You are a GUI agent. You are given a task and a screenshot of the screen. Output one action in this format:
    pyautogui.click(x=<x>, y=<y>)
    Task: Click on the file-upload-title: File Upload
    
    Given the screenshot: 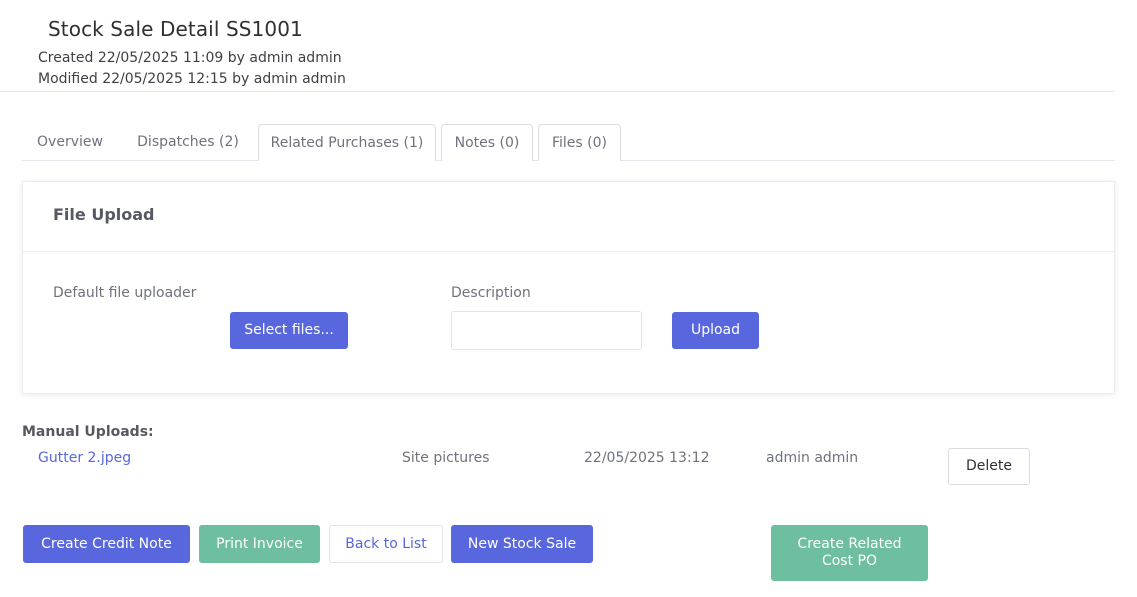 What is the action you would take?
    pyautogui.click(x=104, y=214)
    